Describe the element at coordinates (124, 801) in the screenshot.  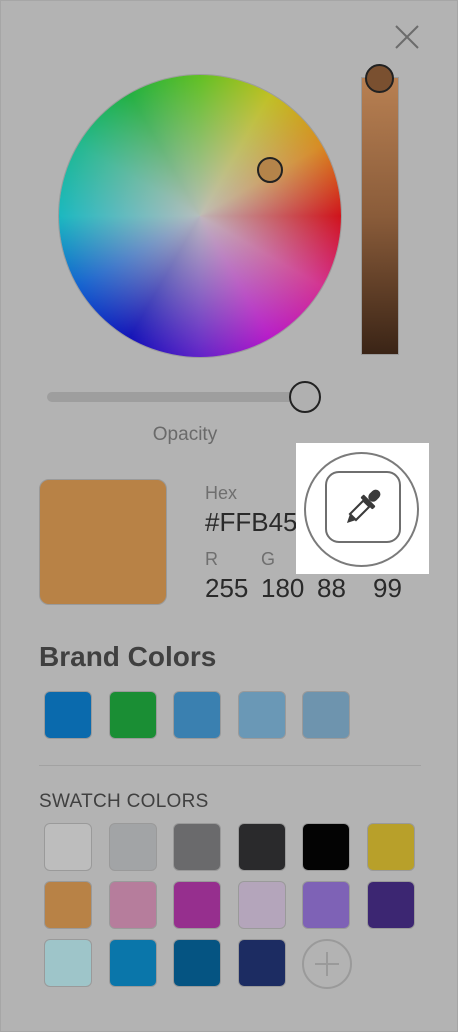
I see `swatch-colors-title: SWATCH COLORS` at that location.